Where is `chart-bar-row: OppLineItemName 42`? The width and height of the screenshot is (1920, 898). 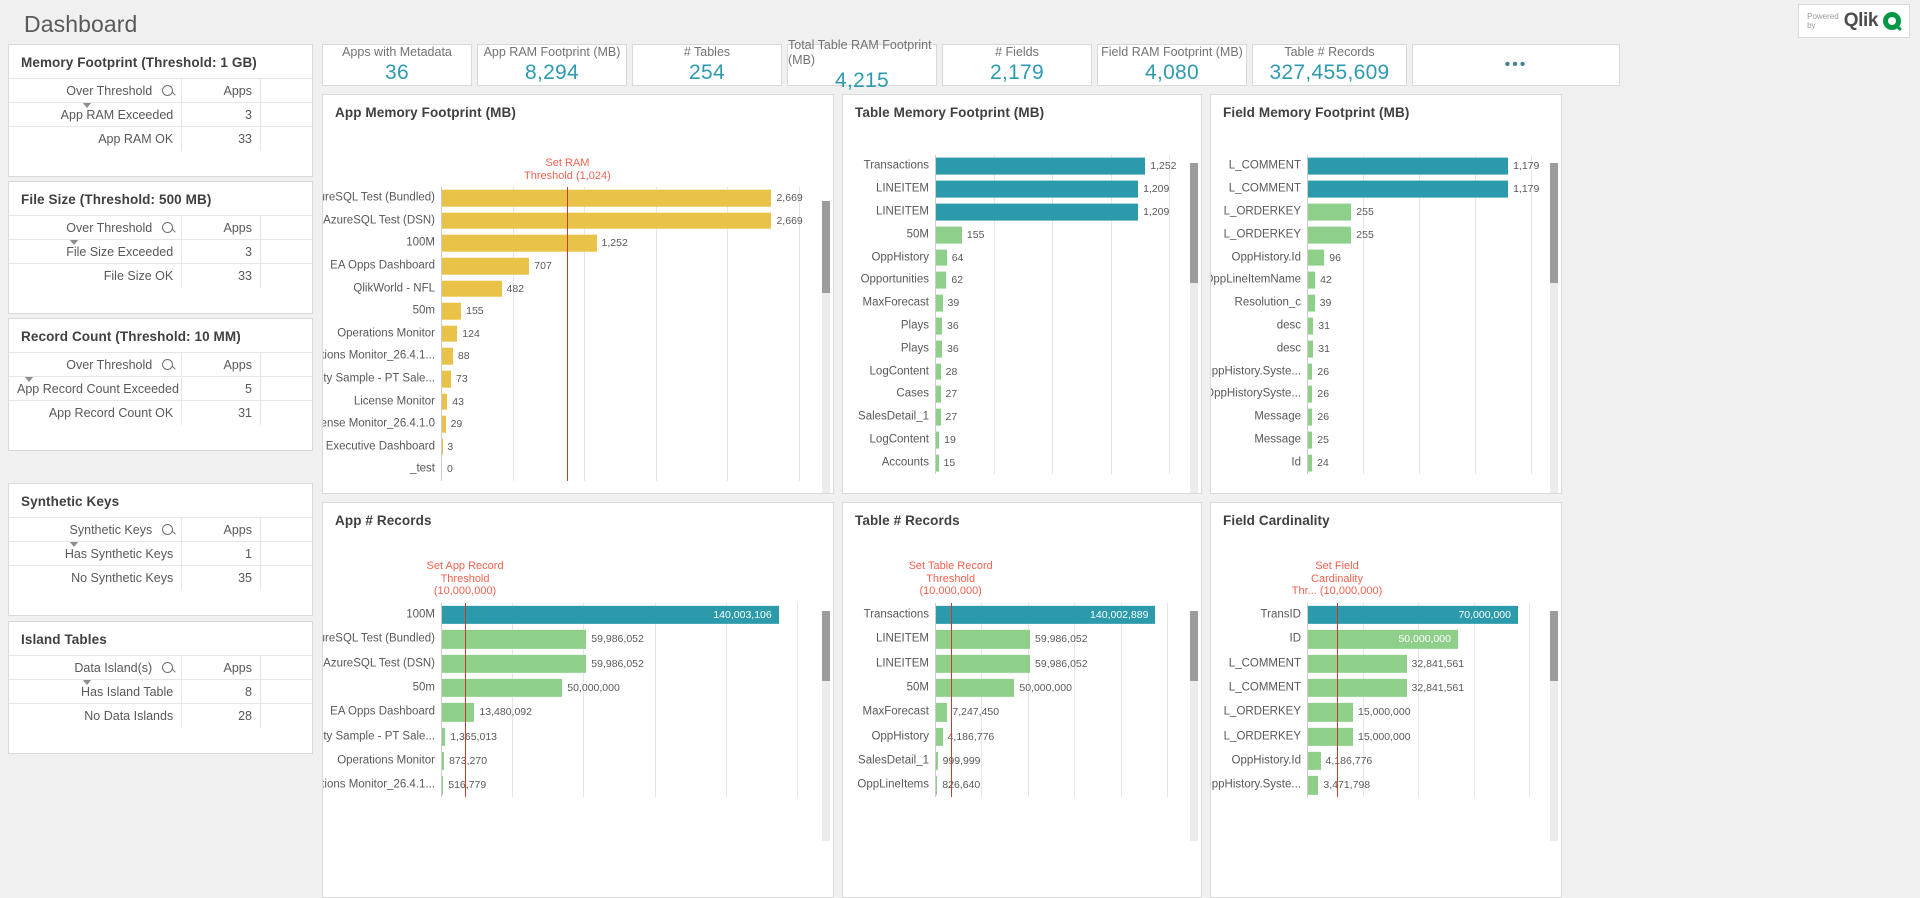 chart-bar-row: OppLineItemName 42 is located at coordinates (1371, 280).